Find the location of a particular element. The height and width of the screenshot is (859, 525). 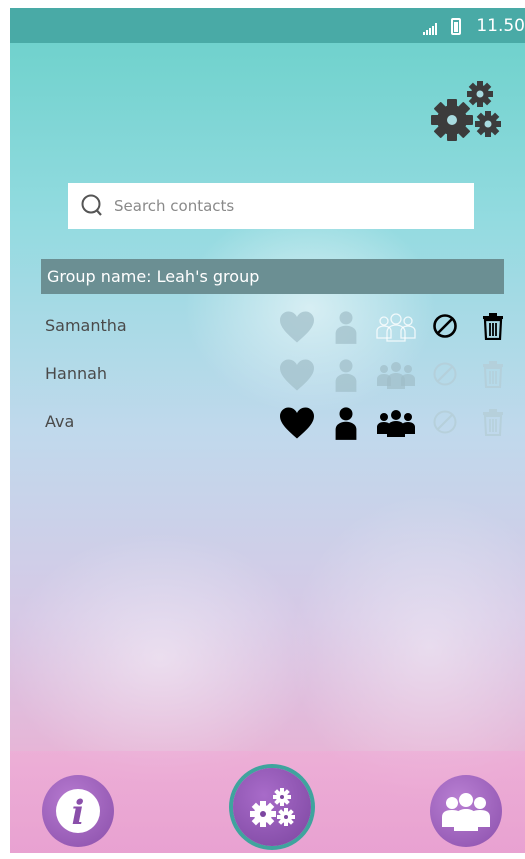

settings-button is located at coordinates (272, 807).